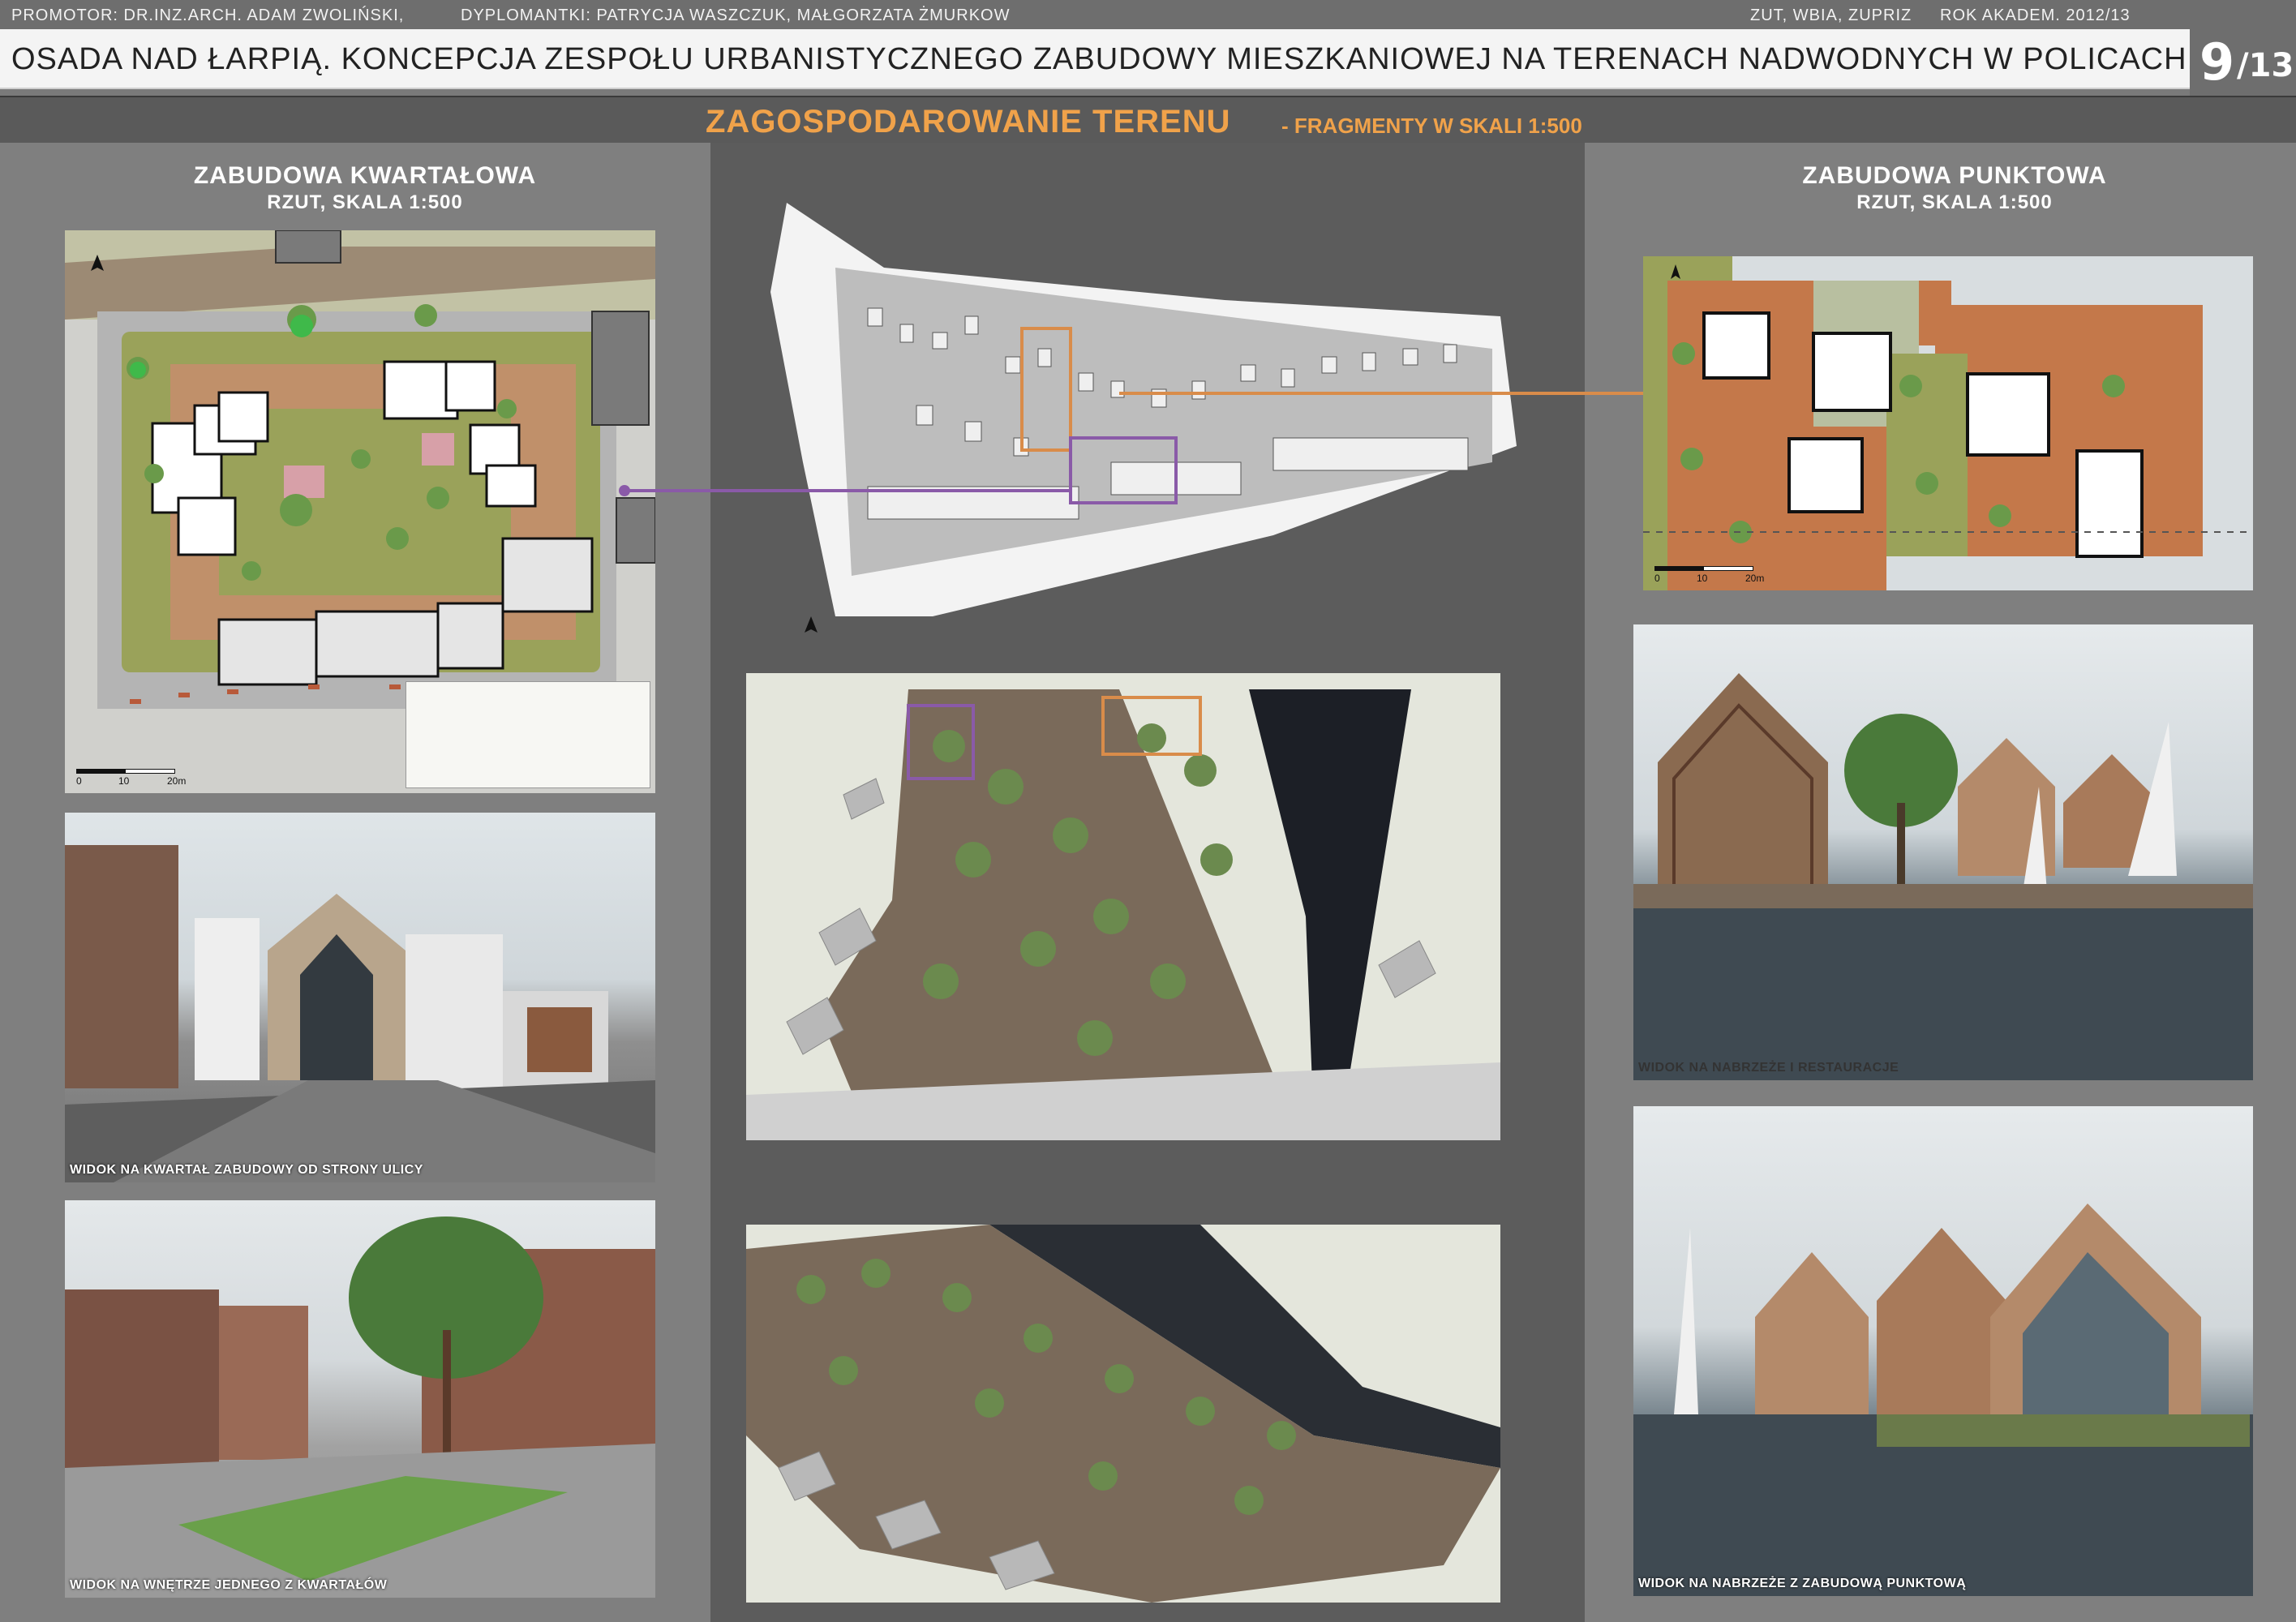 The image size is (2296, 1622). I want to click on quay-point-buildings-render: WIDOK NA NABRZEŻE Z ZABUDOWĄ PUNKTOWĄ, so click(1943, 1351).